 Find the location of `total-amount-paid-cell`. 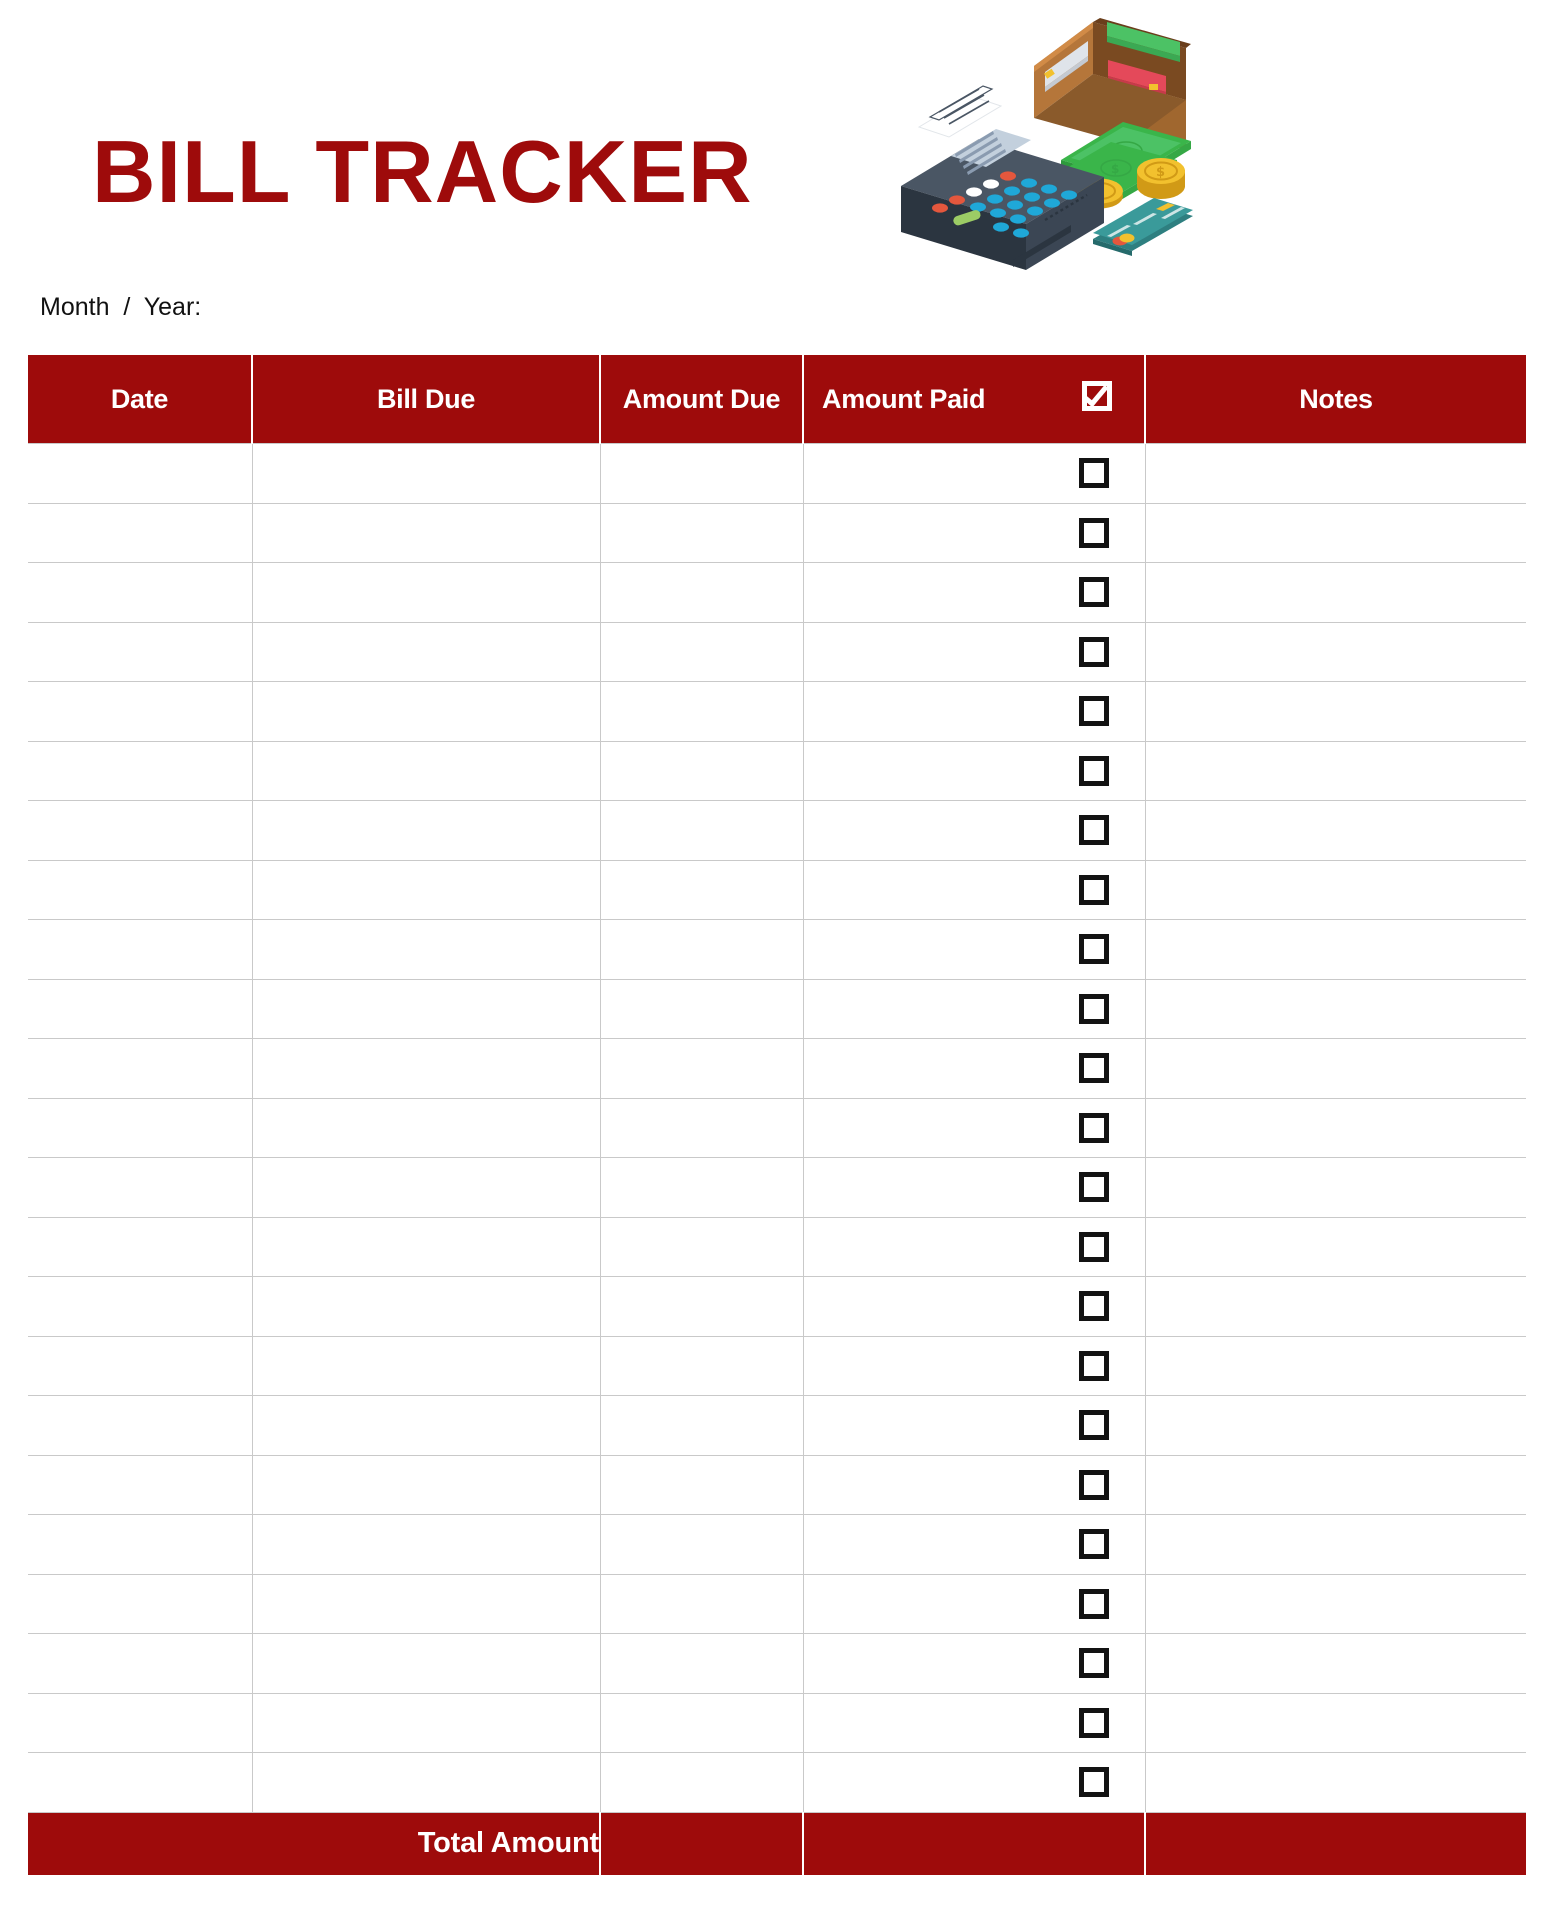

total-amount-paid-cell is located at coordinates (974, 1843).